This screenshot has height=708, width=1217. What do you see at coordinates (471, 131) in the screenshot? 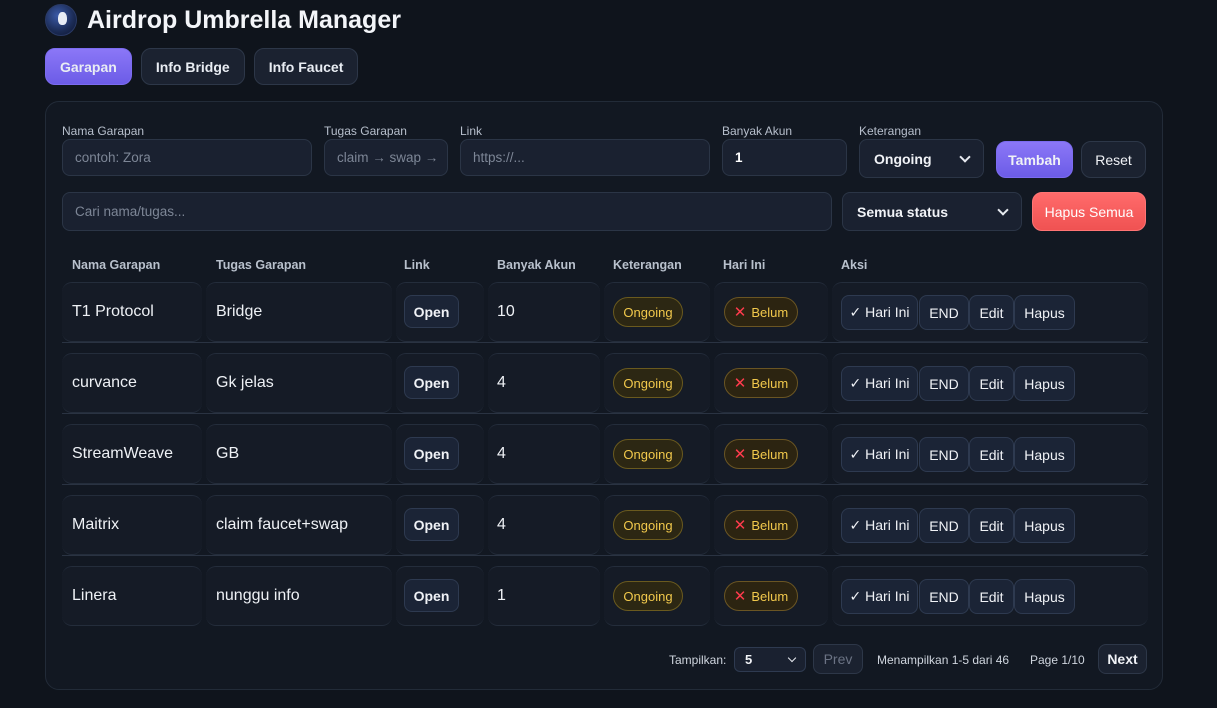
I see `link-label: Link` at bounding box center [471, 131].